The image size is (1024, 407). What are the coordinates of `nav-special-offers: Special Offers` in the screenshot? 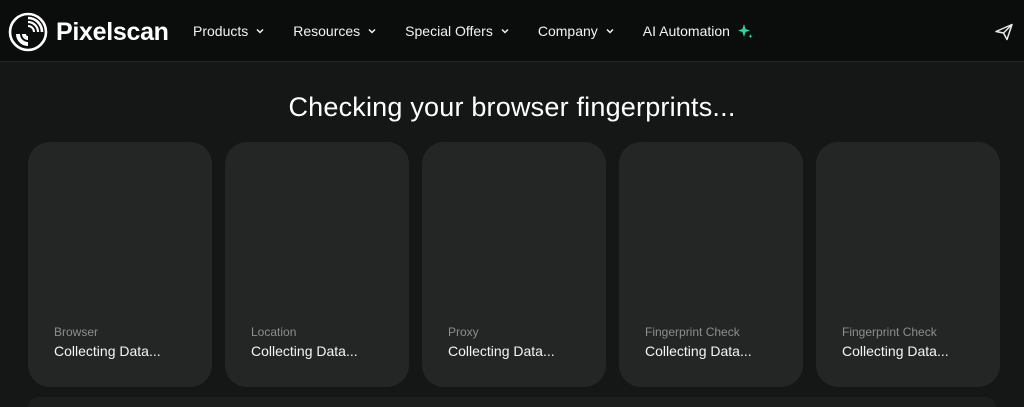 It's located at (457, 31).